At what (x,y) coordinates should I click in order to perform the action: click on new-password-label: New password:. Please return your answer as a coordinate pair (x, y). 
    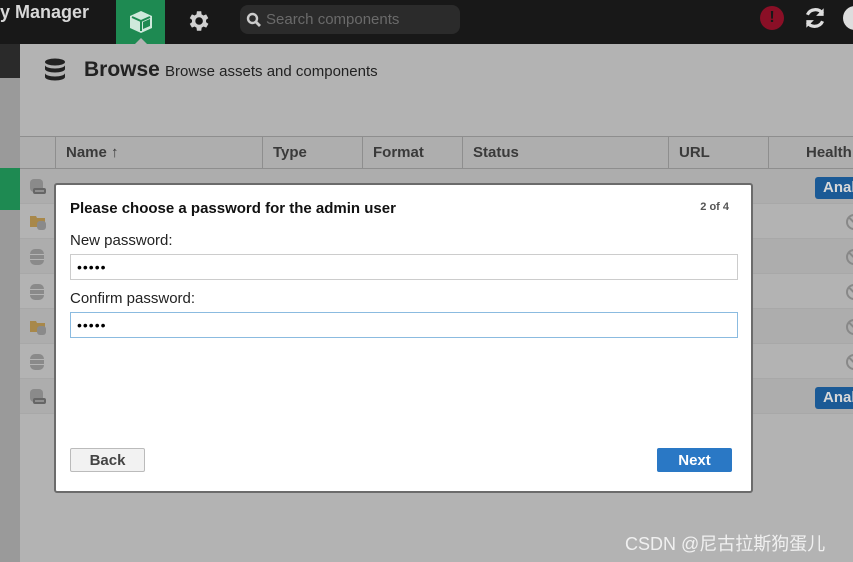
    Looking at the image, I should click on (121, 240).